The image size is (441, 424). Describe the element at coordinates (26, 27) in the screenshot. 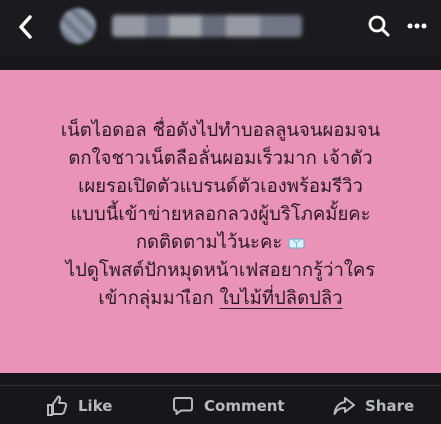

I see `chevron-left-icon` at that location.